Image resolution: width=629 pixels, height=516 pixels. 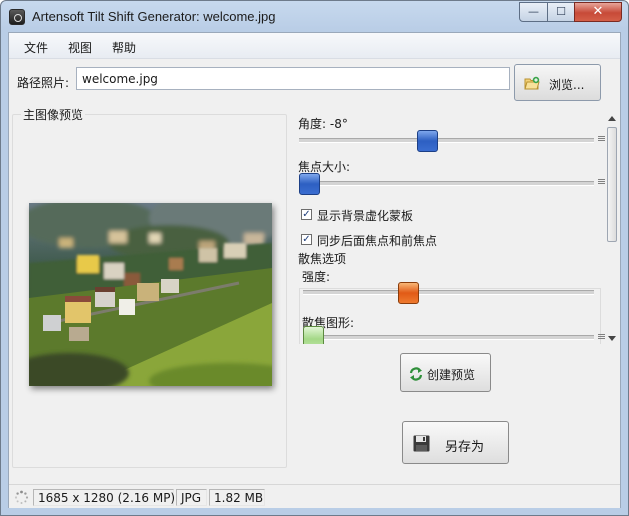 I want to click on angle-slider-thumb, so click(x=427, y=141).